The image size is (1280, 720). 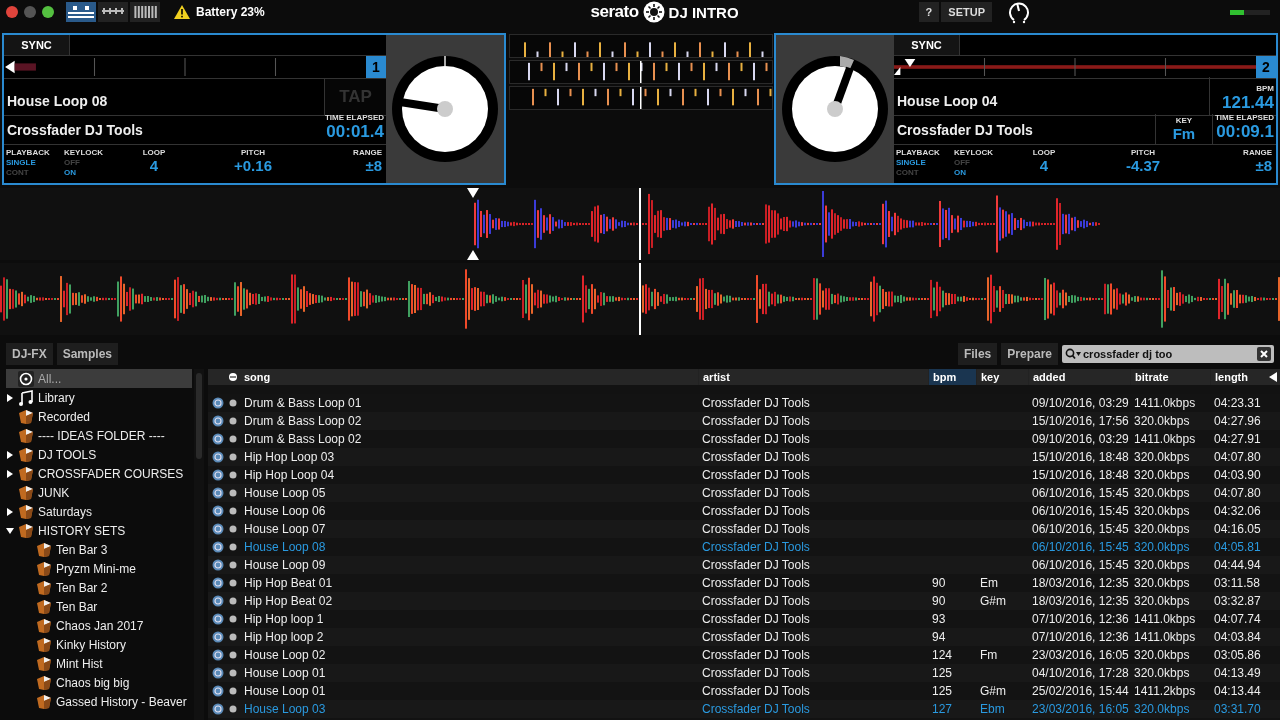 I want to click on close-button, so click(x=12, y=12).